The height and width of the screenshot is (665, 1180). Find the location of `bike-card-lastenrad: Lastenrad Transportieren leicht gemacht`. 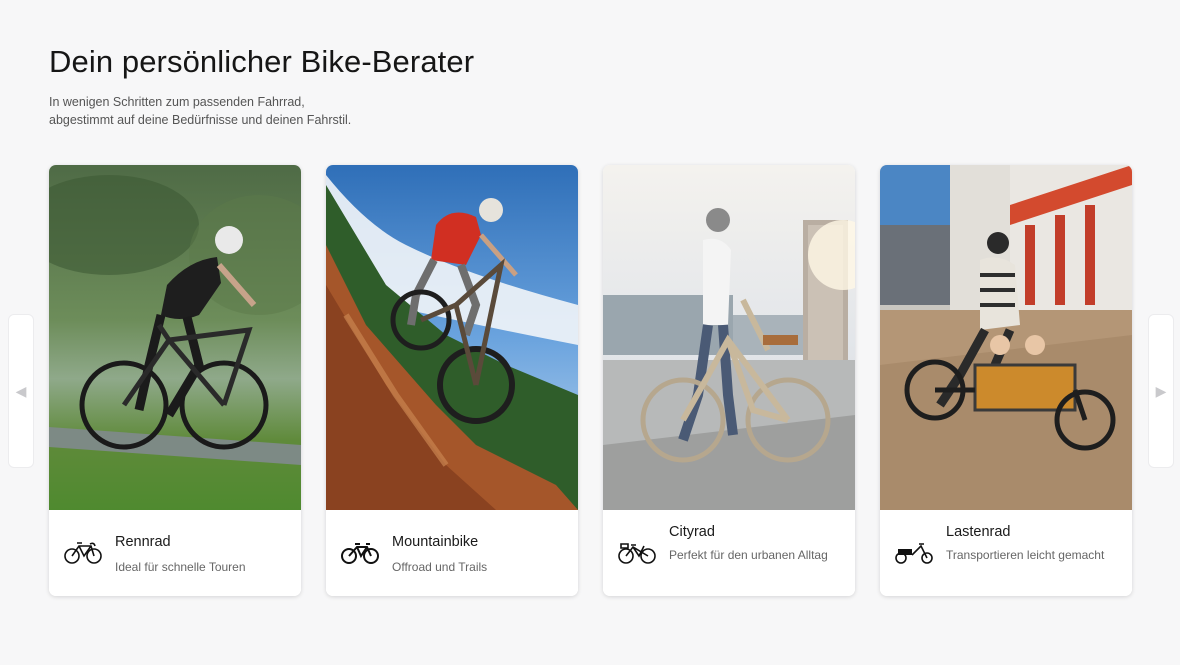

bike-card-lastenrad: Lastenrad Transportieren leicht gemacht is located at coordinates (1006, 380).